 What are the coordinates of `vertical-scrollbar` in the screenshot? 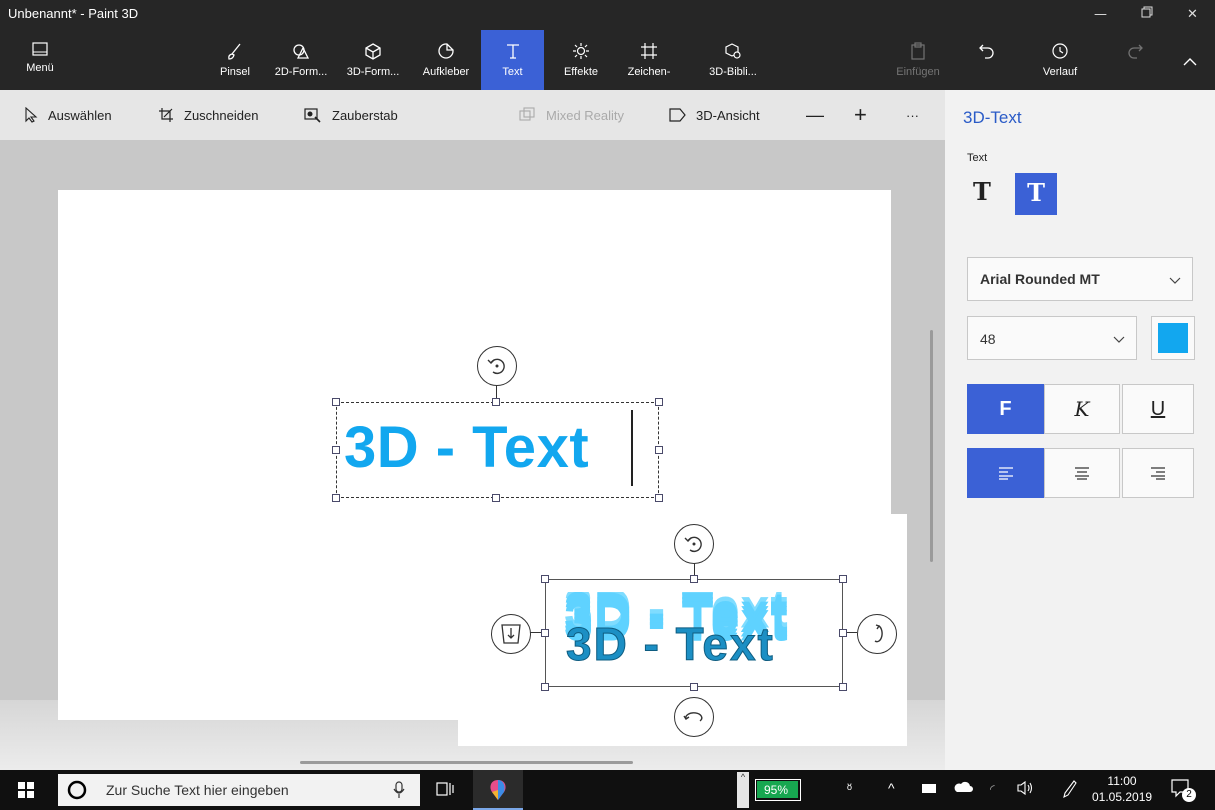 It's located at (931, 446).